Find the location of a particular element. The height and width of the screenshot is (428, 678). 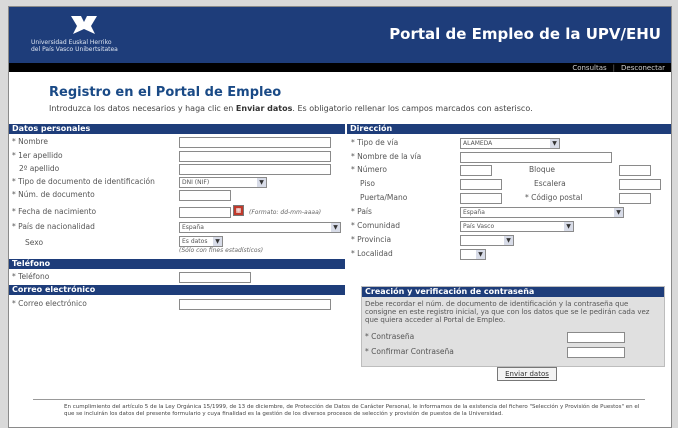

calendar-icon: ▦ is located at coordinates (238, 210).